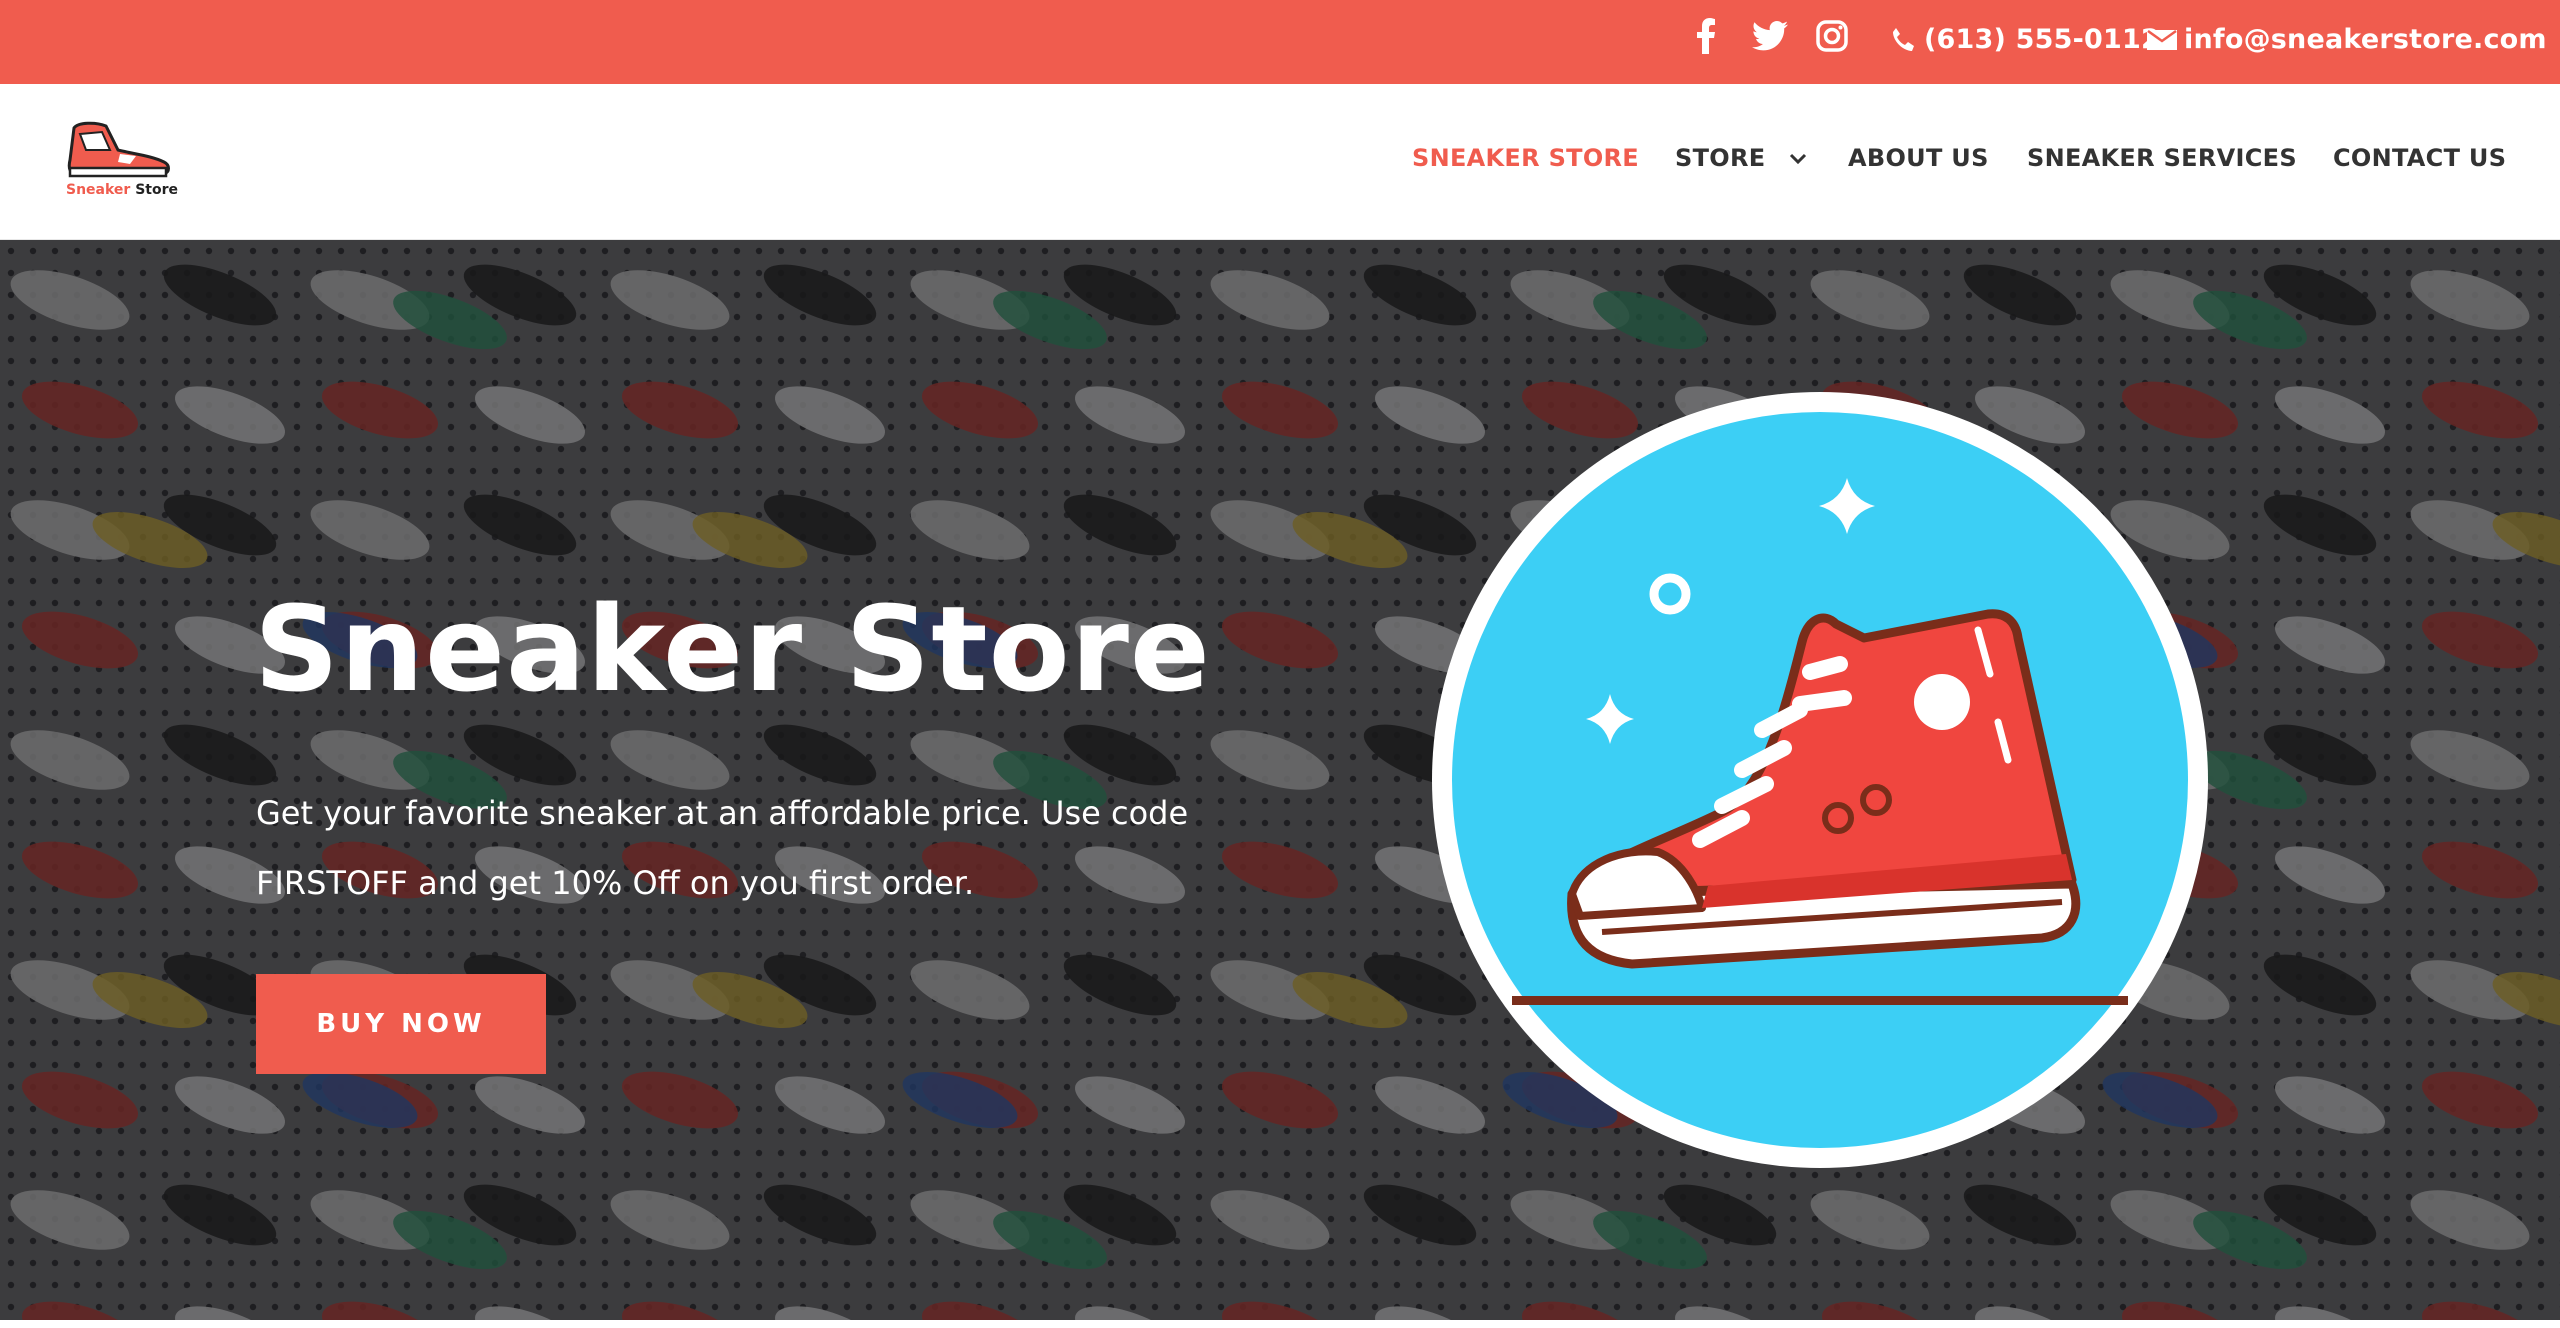 The height and width of the screenshot is (1328, 2560). Describe the element at coordinates (1720, 158) in the screenshot. I see `nav-store-label: STORE` at that location.